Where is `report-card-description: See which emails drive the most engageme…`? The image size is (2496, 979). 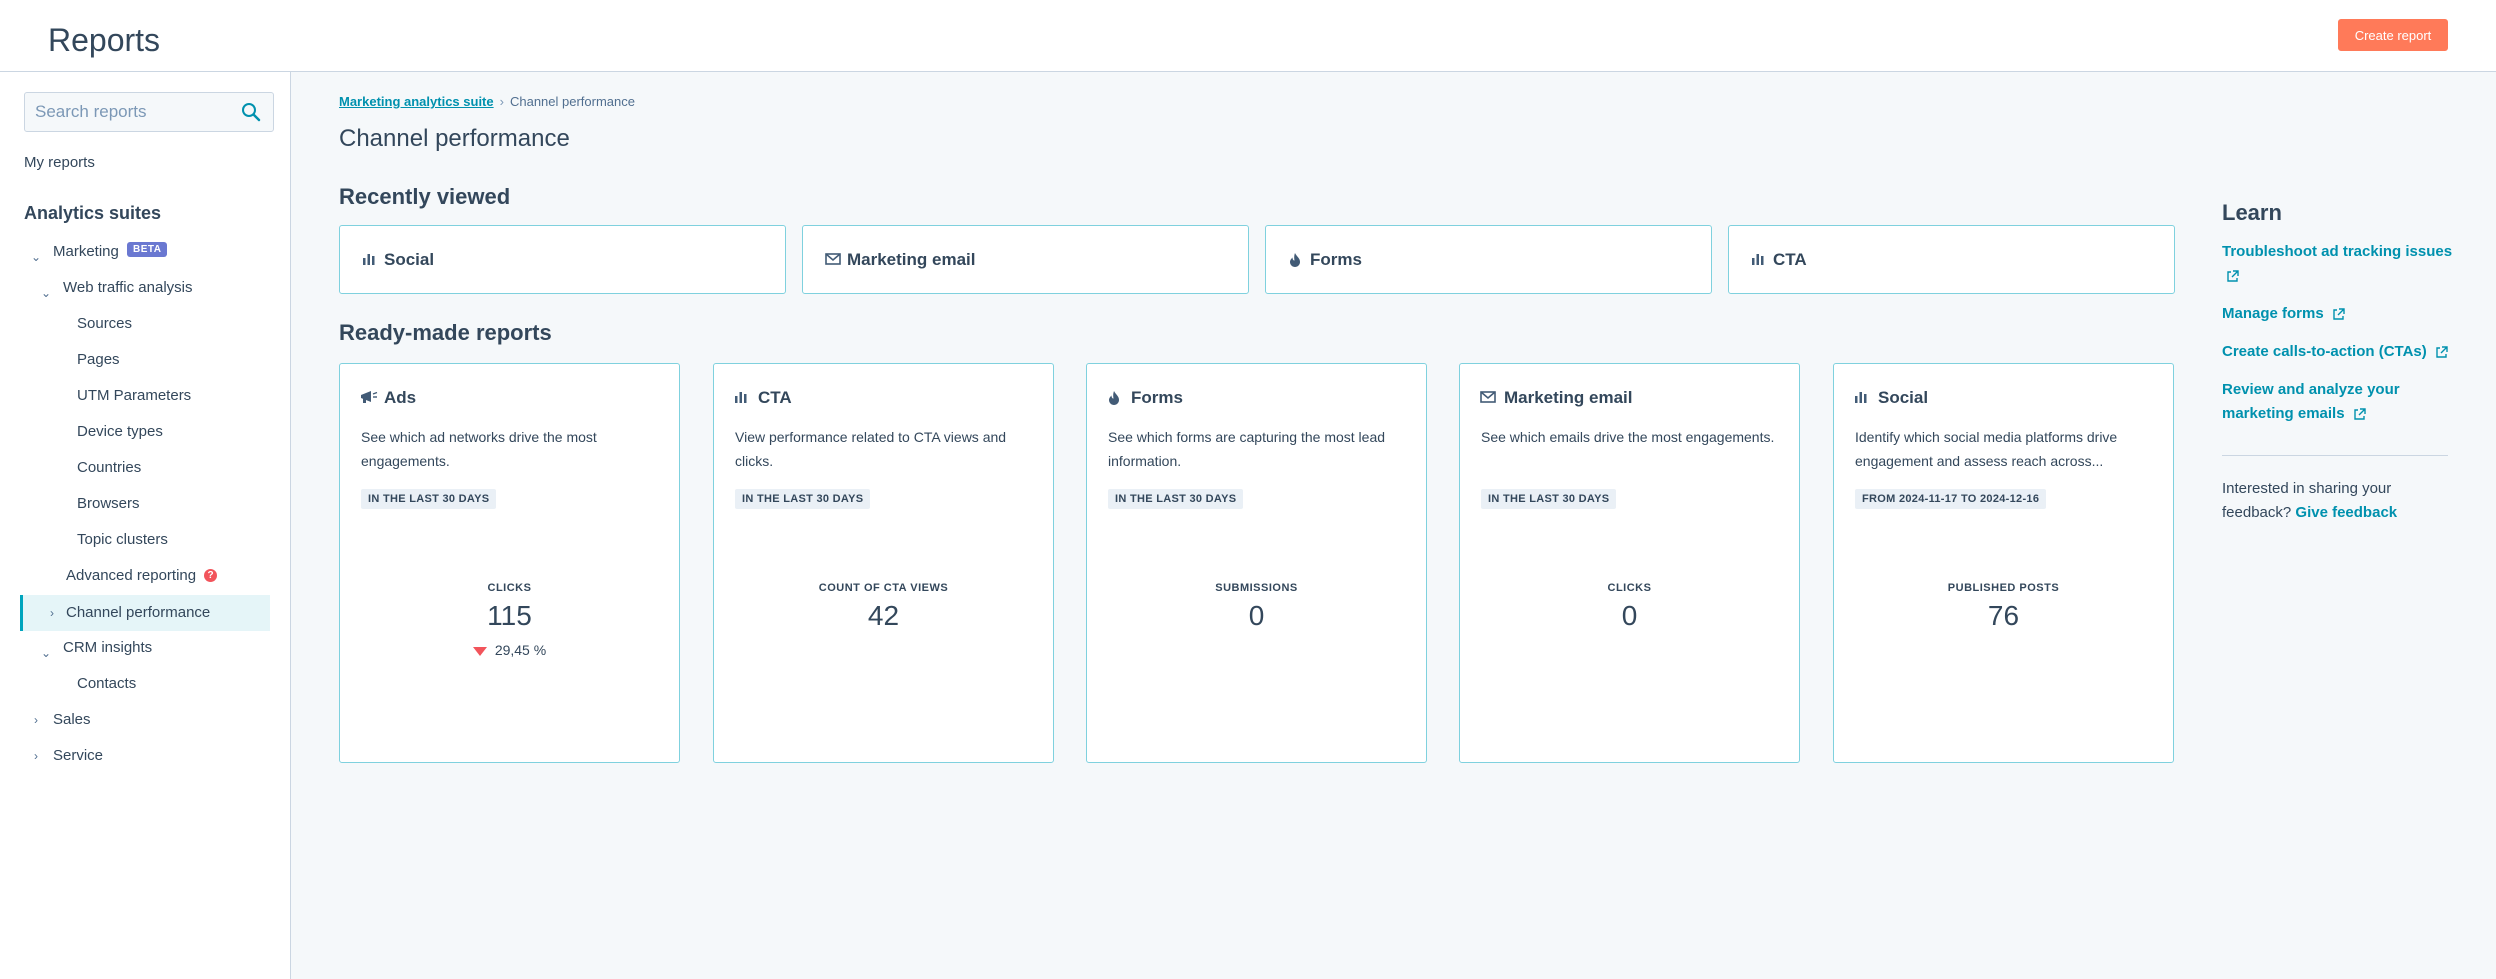
report-card-description: See which emails drive the most engageme… is located at coordinates (1628, 437).